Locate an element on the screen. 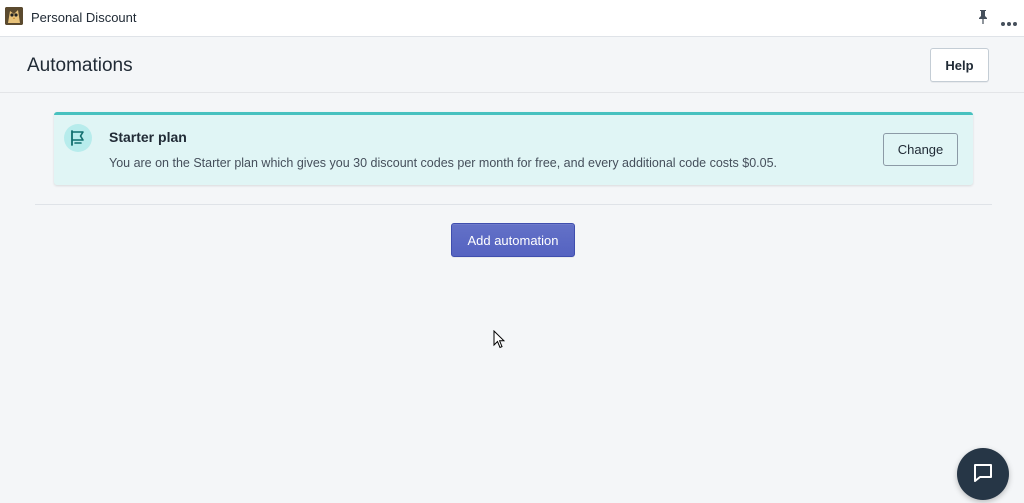  more-icon is located at coordinates (1009, 20).